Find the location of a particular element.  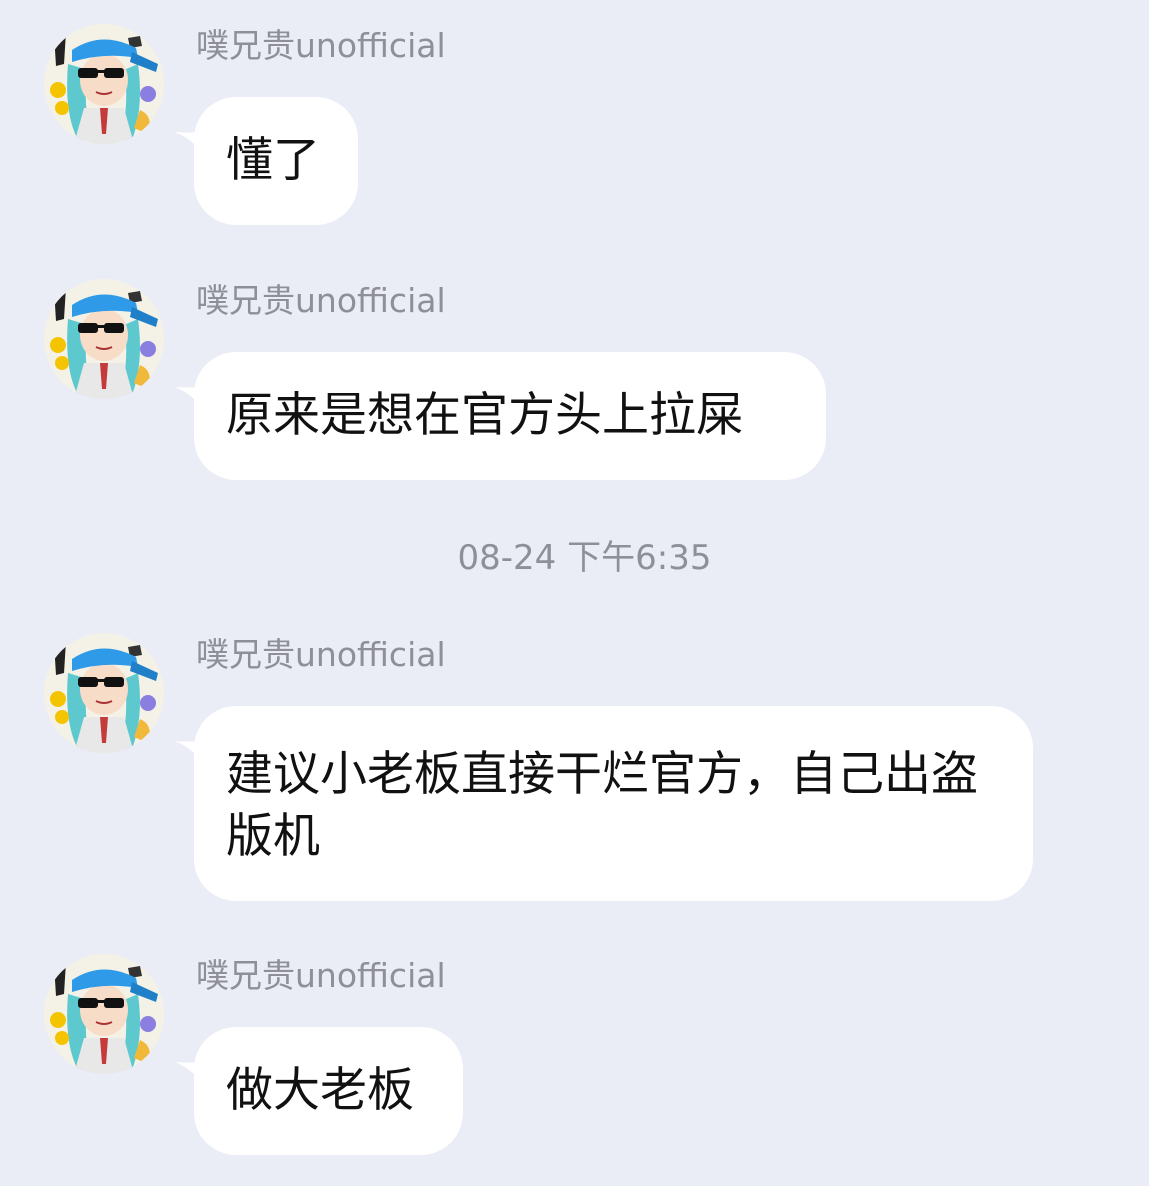

message-text: 原来是想在官方头上拉屎 is located at coordinates (484, 415).